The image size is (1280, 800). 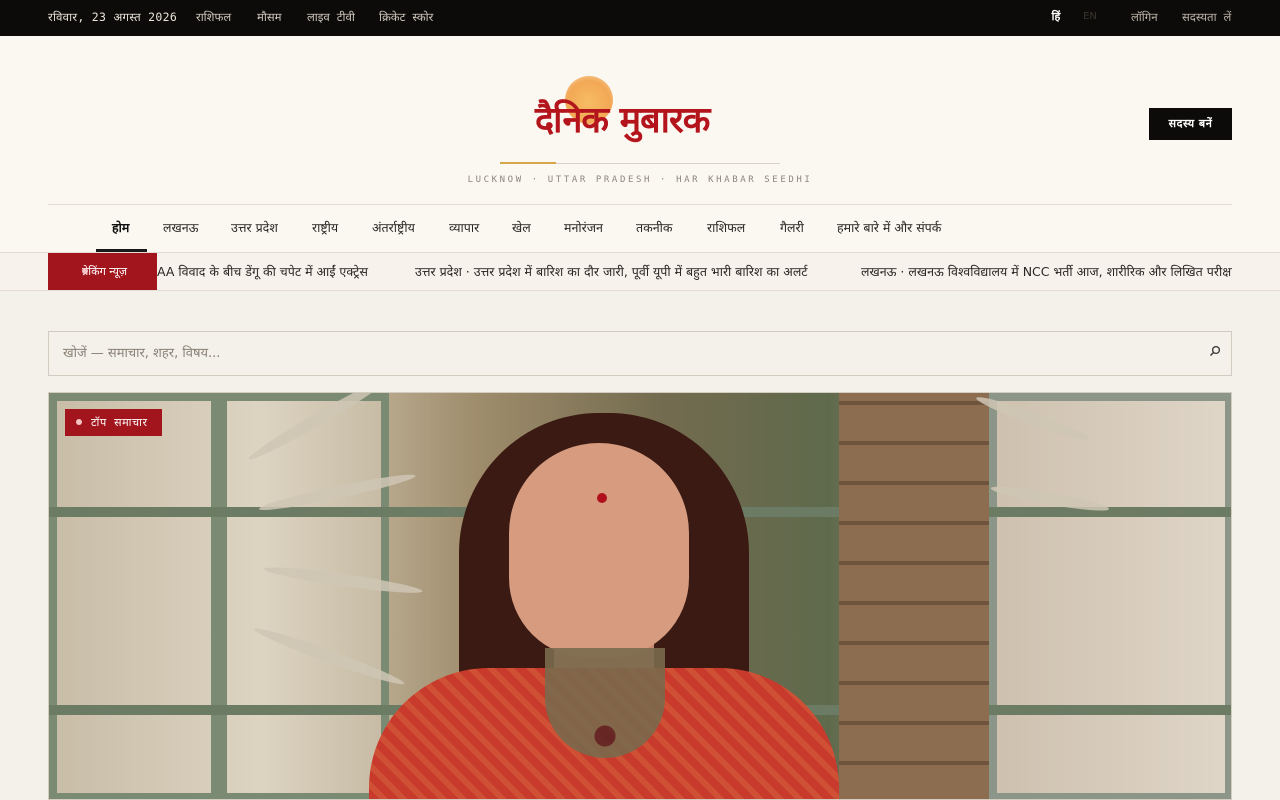 What do you see at coordinates (792, 227) in the screenshot?
I see `nav-item-gallery: गैलरी` at bounding box center [792, 227].